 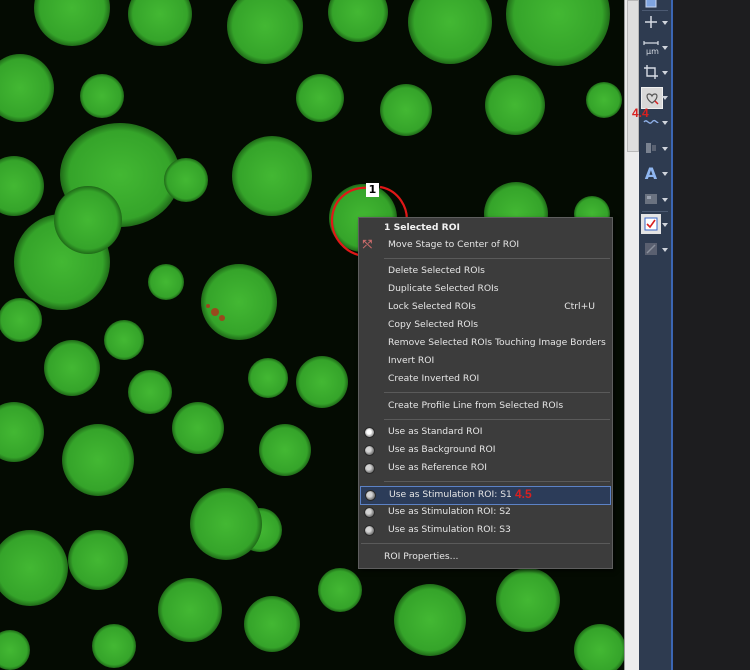 I want to click on menu-item-copy: Copy Selected ROIs, so click(x=485, y=326).